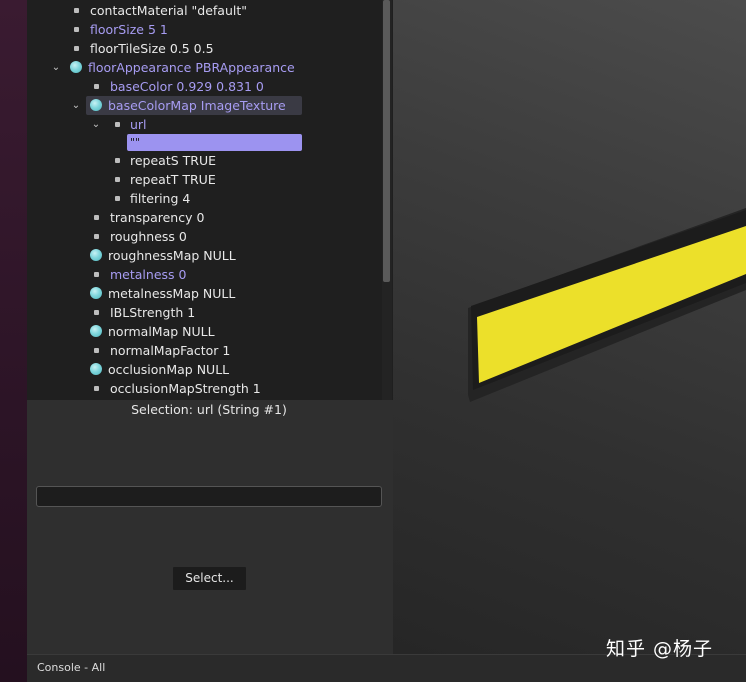  I want to click on url-value-item: "", so click(214, 142).